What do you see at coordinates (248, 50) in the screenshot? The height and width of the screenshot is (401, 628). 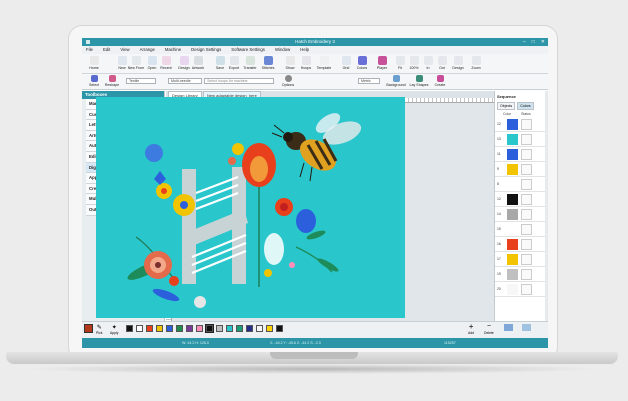 I see `menu-software-settings: Software Settings` at bounding box center [248, 50].